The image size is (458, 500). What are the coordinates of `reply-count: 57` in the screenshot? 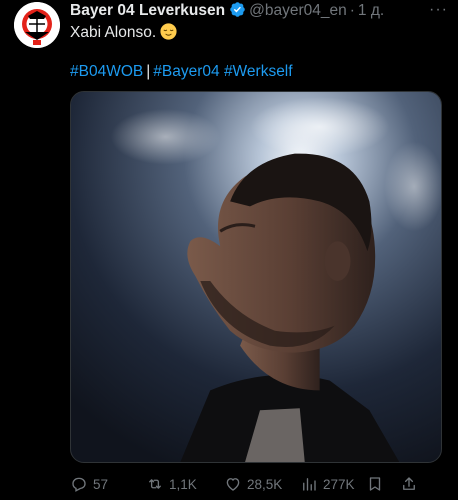 It's located at (101, 484).